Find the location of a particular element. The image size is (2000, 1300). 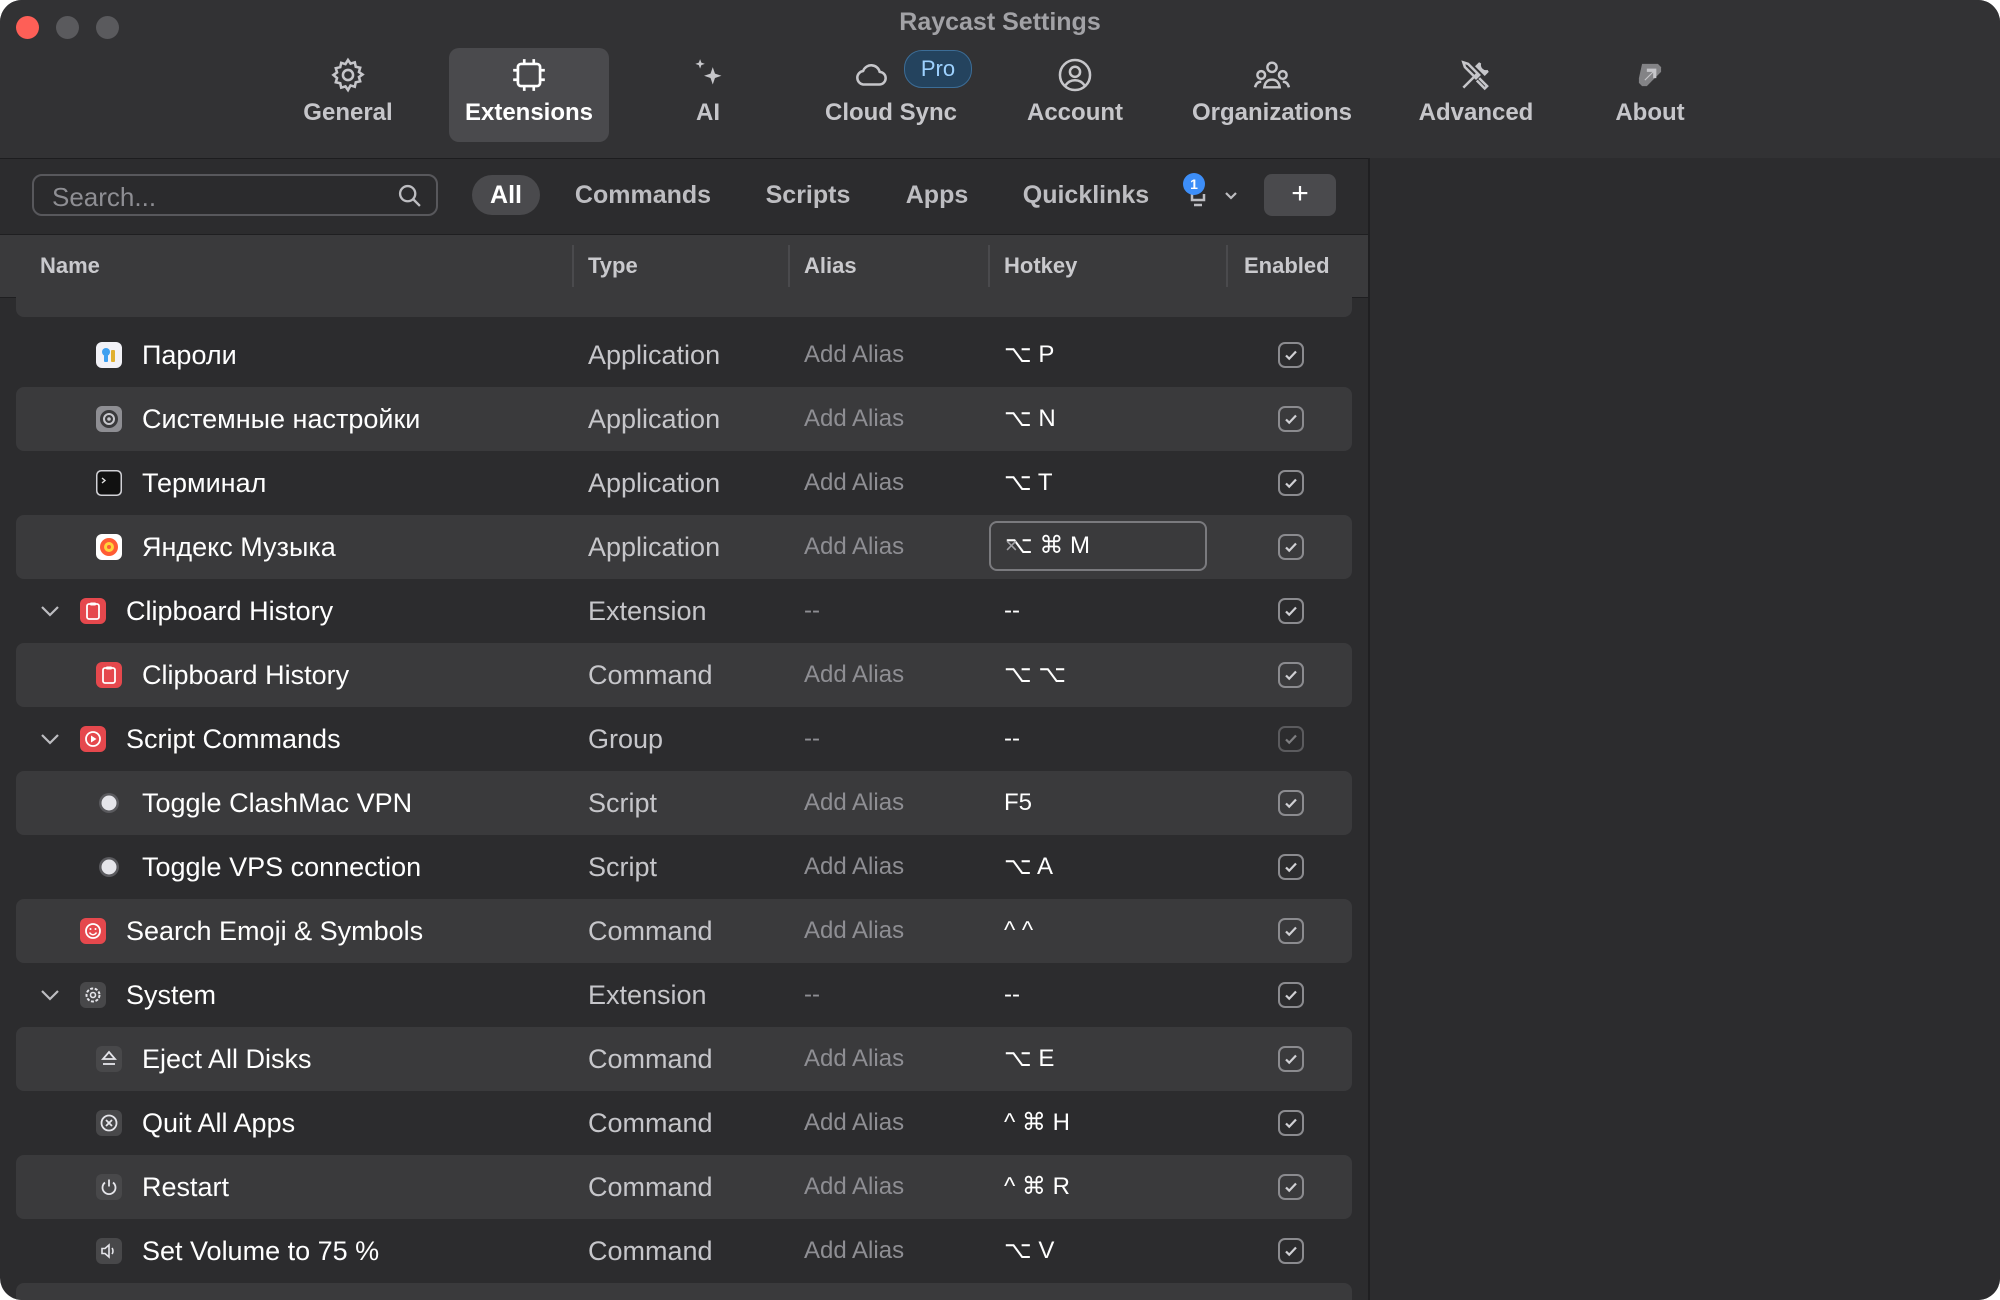

filter-all: All is located at coordinates (506, 195).